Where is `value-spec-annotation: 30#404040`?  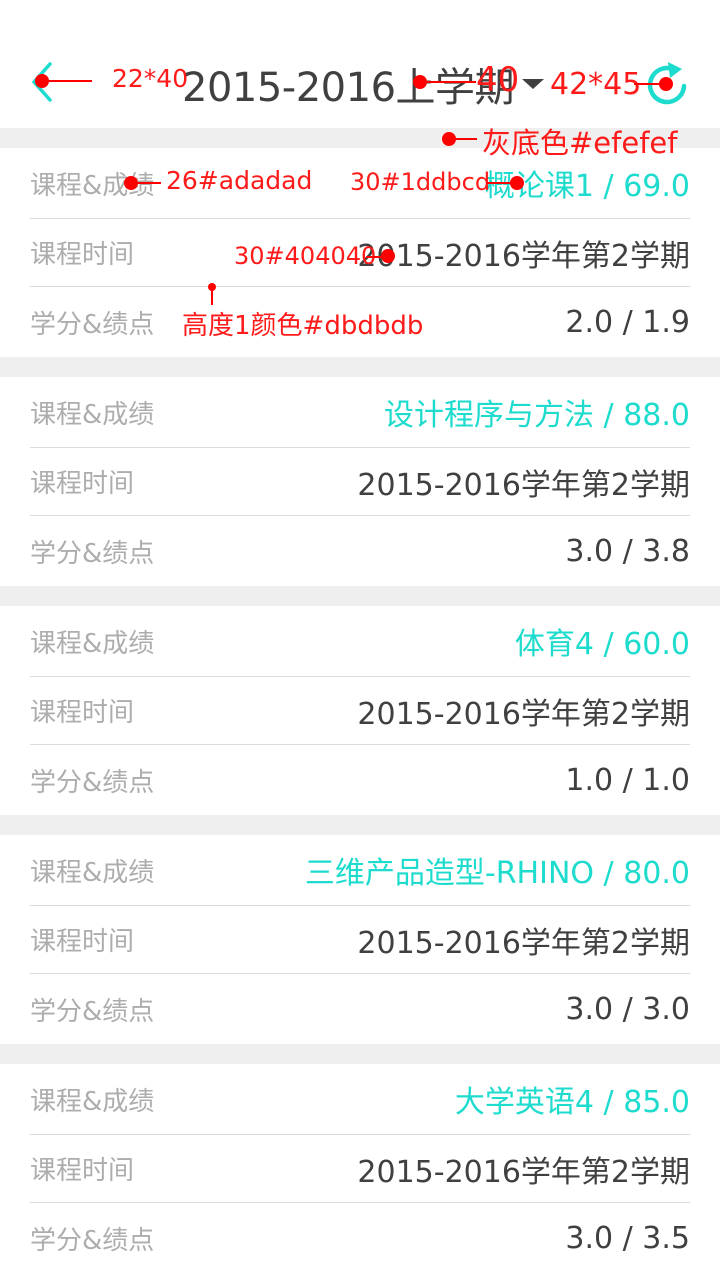
value-spec-annotation: 30#404040 is located at coordinates (305, 256).